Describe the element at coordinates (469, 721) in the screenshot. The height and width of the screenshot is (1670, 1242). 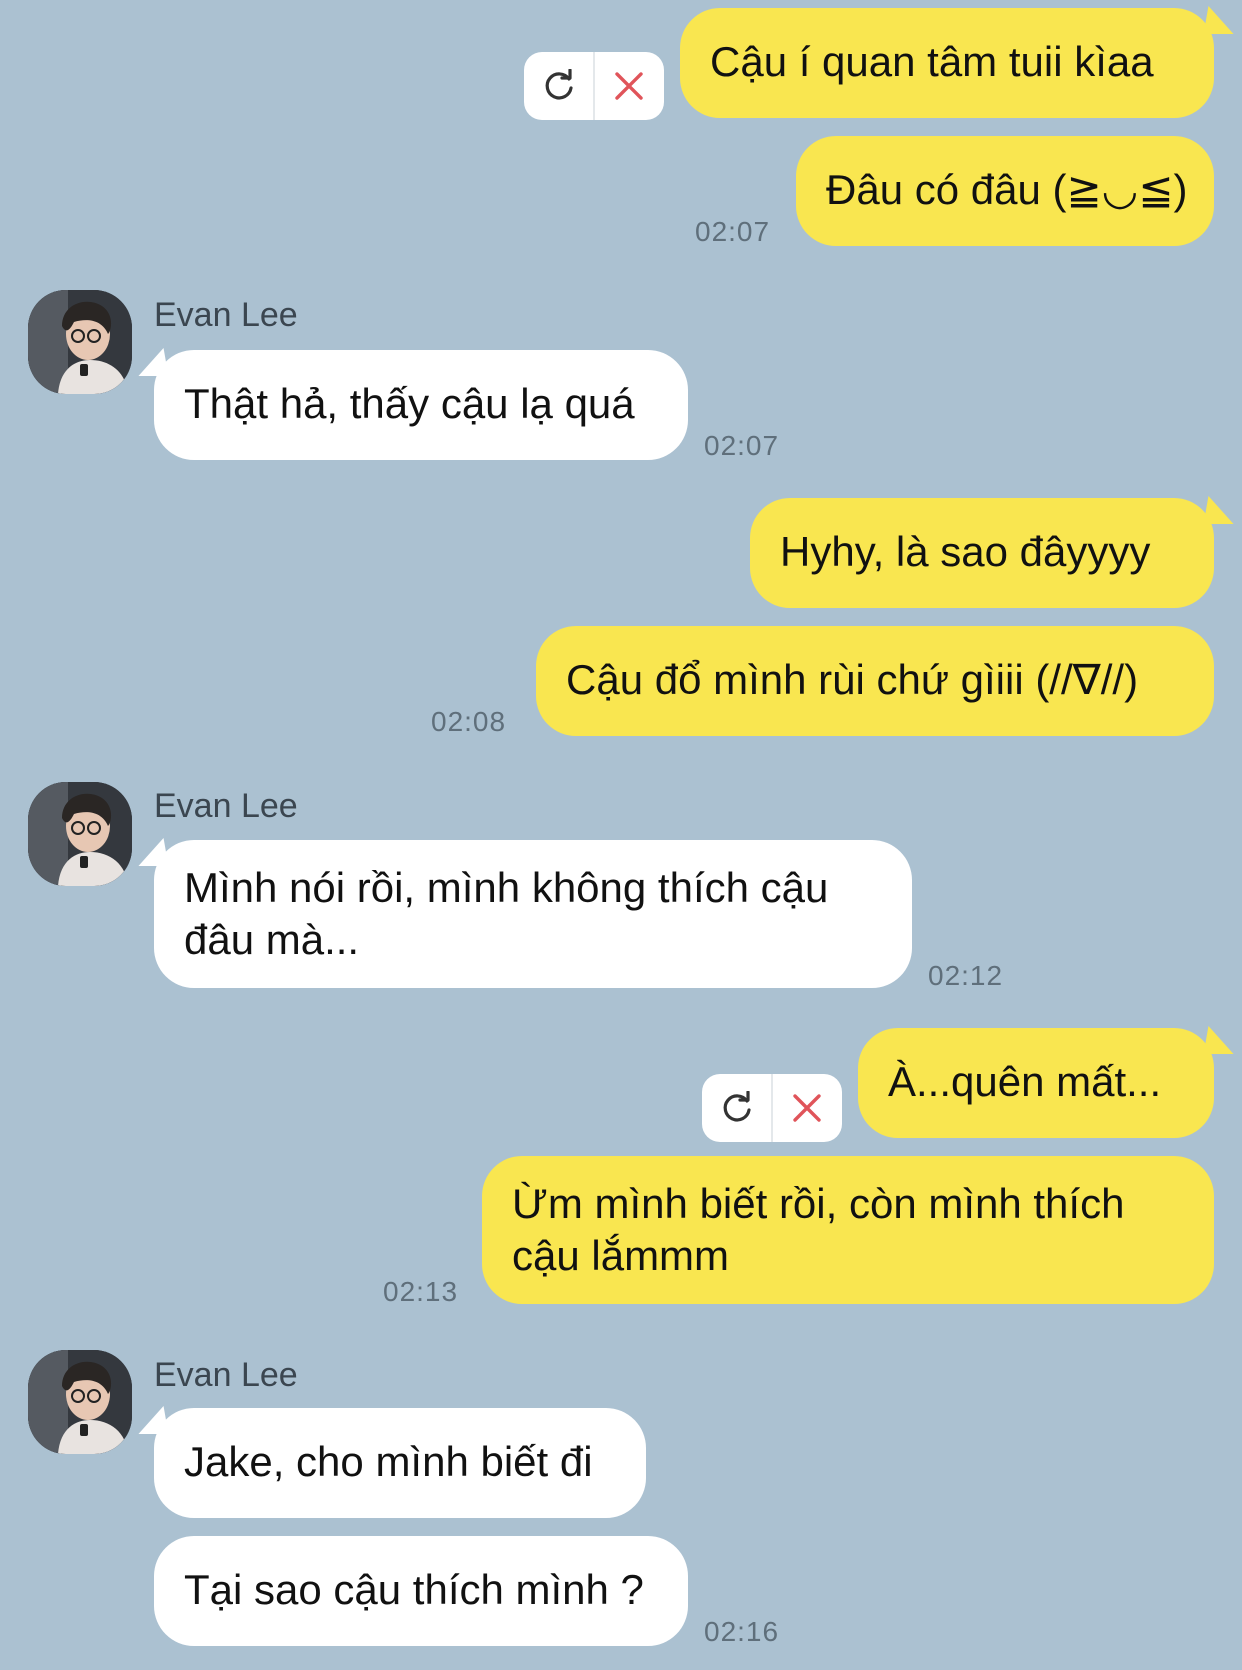
I see `message-time: 02:08` at that location.